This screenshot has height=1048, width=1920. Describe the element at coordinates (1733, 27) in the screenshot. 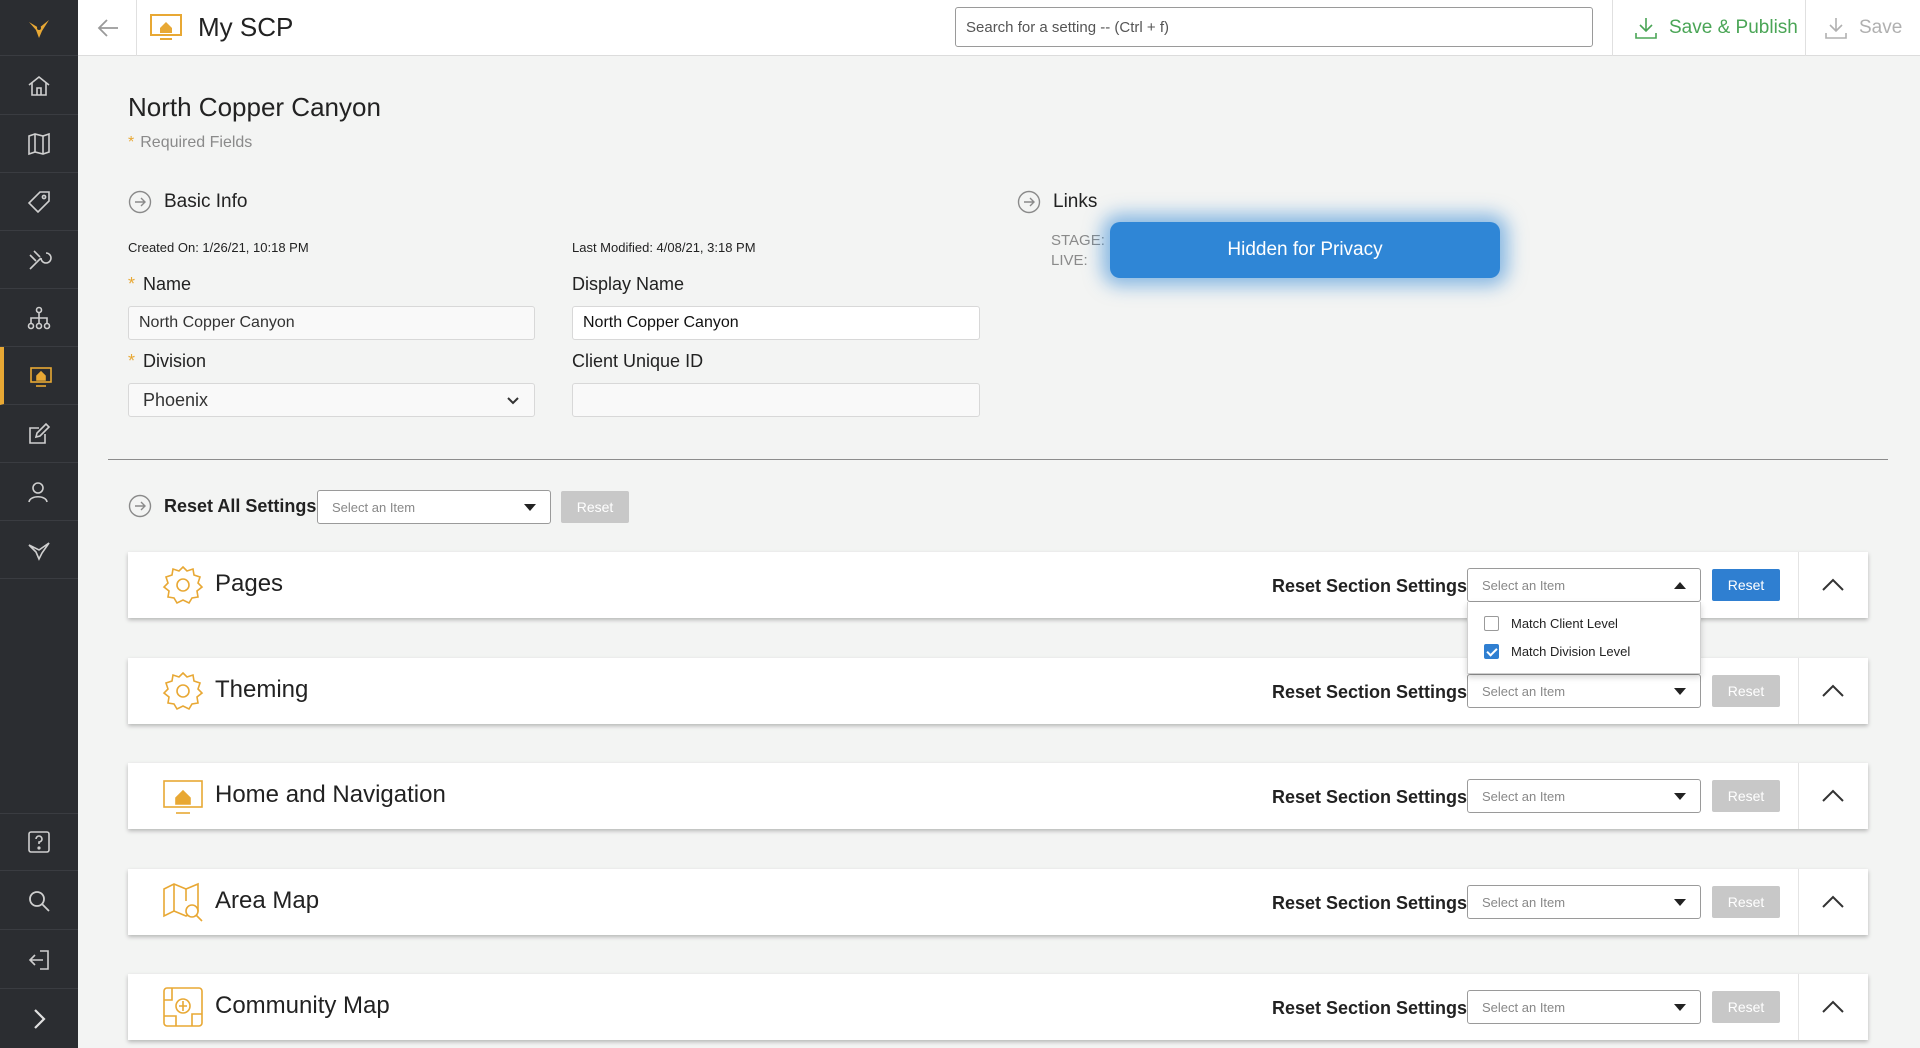

I see `save-publish-label: Save & Publish` at that location.